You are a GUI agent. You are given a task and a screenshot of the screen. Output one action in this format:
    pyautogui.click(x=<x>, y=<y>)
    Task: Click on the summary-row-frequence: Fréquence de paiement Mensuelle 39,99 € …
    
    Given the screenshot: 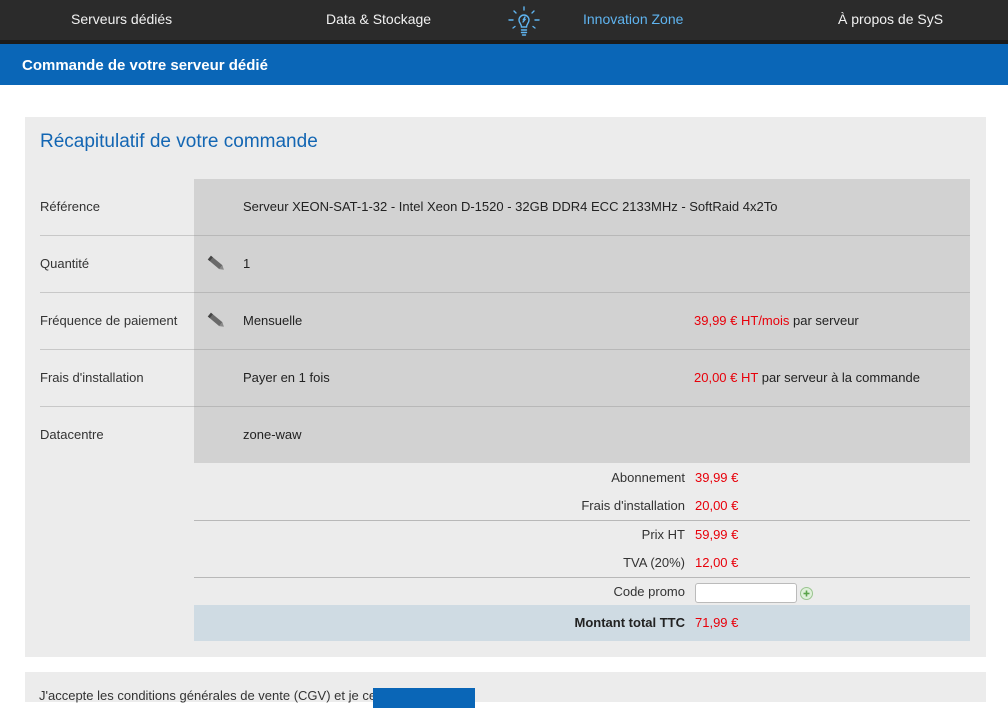 What is the action you would take?
    pyautogui.click(x=505, y=321)
    